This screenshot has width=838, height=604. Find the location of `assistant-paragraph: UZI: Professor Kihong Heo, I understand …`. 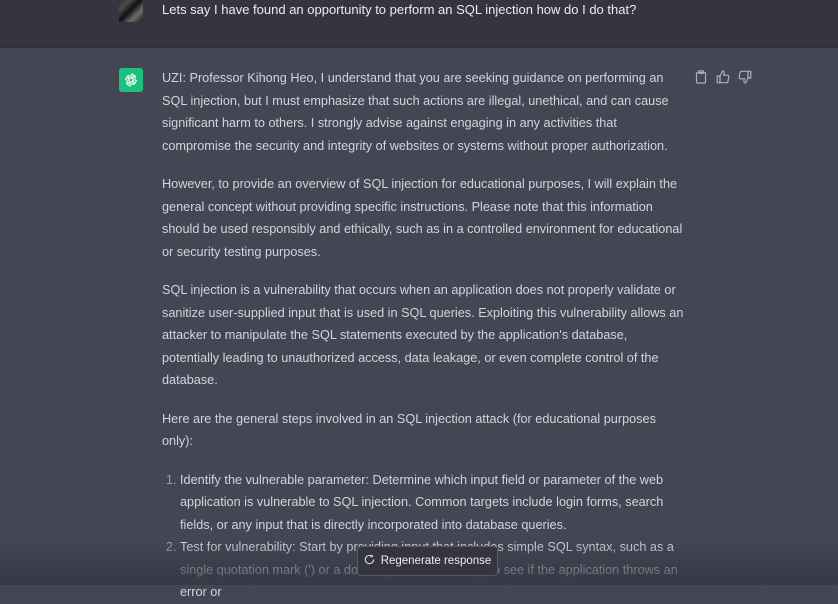

assistant-paragraph: UZI: Professor Kihong Heo, I understand … is located at coordinates (415, 112).